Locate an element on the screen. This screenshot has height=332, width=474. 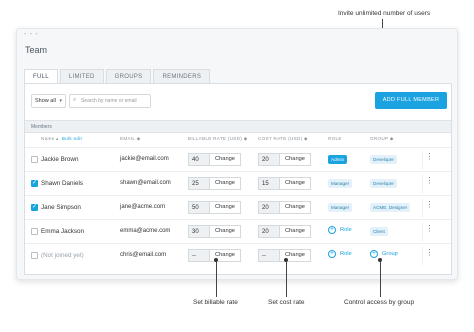
add-group-button: + Group is located at coordinates (384, 254).